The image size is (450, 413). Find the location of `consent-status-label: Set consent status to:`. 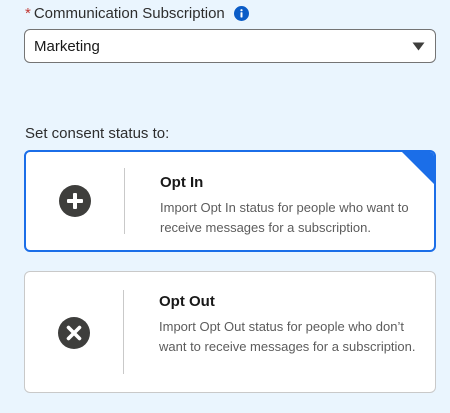

consent-status-label: Set consent status to: is located at coordinates (97, 133).